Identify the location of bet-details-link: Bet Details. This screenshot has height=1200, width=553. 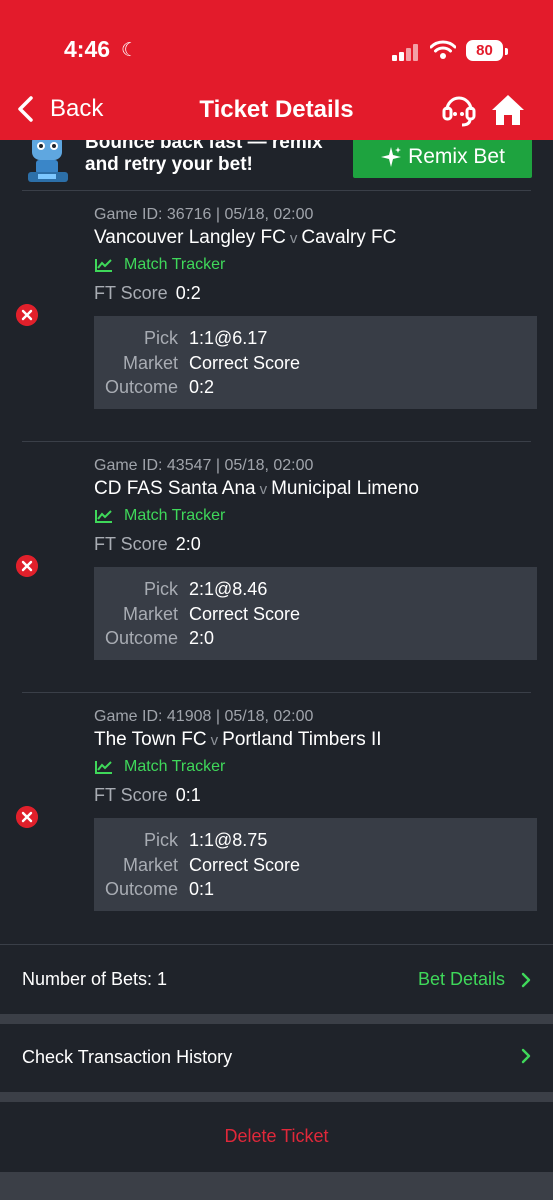
(474, 979).